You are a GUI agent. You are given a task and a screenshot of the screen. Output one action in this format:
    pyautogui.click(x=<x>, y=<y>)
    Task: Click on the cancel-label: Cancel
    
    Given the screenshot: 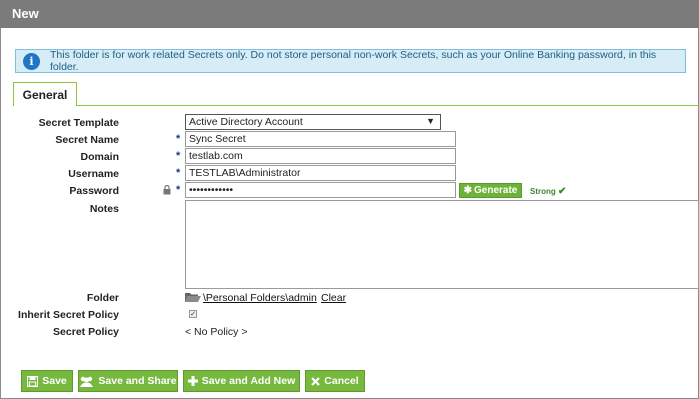 What is the action you would take?
    pyautogui.click(x=341, y=381)
    